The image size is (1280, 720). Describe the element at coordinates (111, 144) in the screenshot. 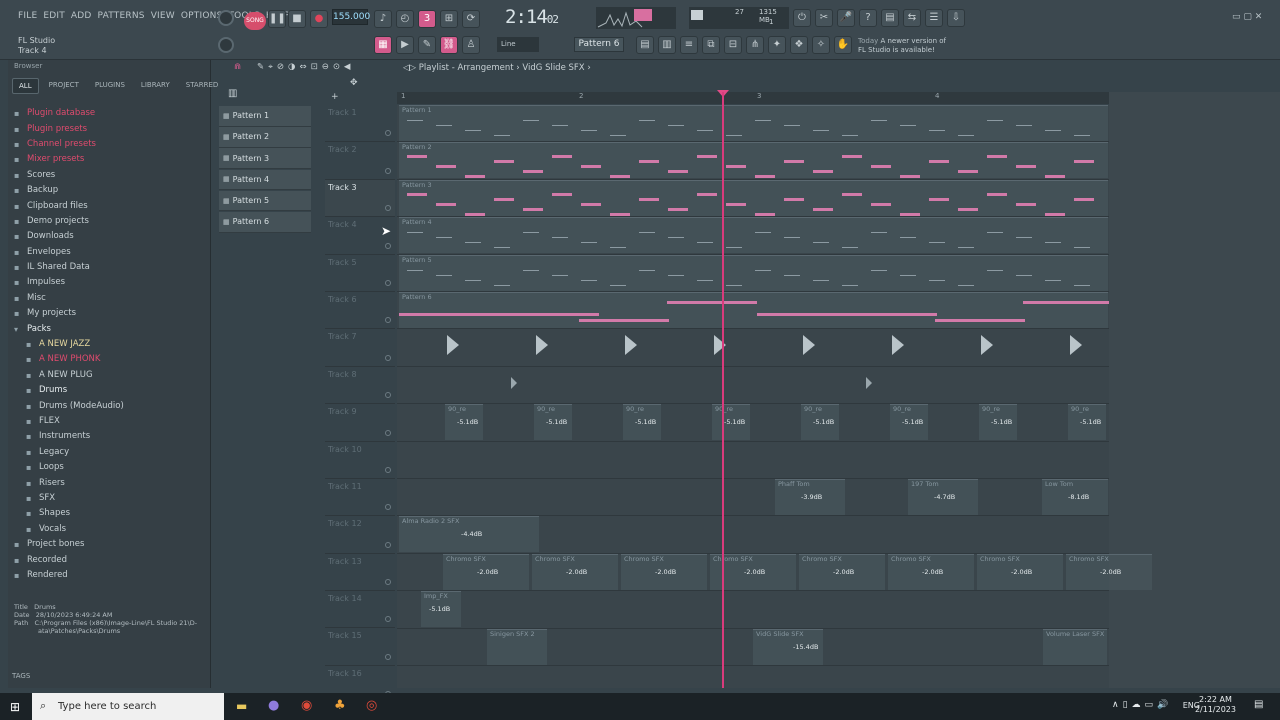

I see `browser-item: ▪ Channel presets` at that location.